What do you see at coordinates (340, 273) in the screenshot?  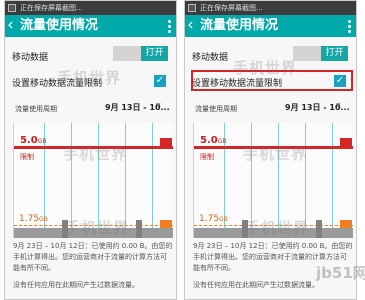 I see `site-watermark: jb51网` at bounding box center [340, 273].